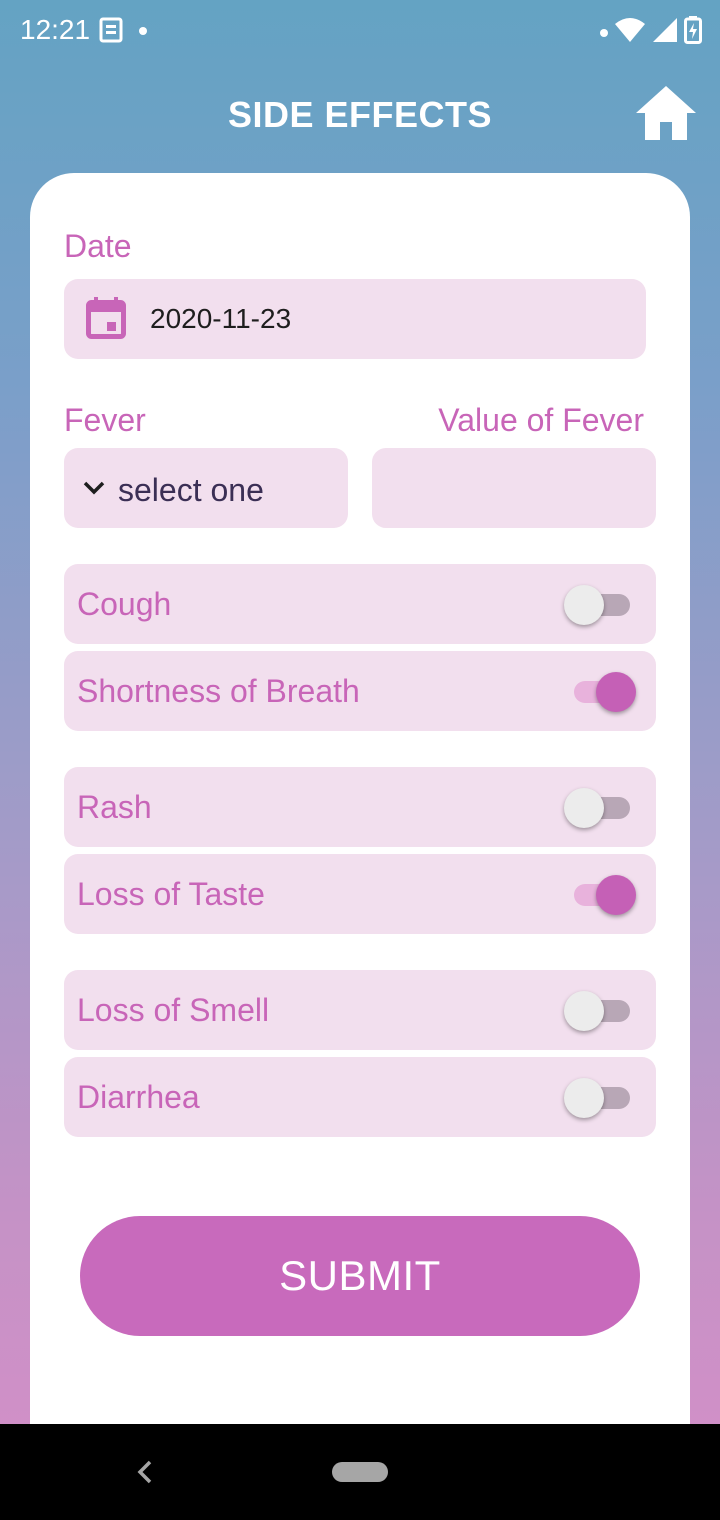  What do you see at coordinates (360, 114) in the screenshot?
I see `page-title: SIDE EFFECTS` at bounding box center [360, 114].